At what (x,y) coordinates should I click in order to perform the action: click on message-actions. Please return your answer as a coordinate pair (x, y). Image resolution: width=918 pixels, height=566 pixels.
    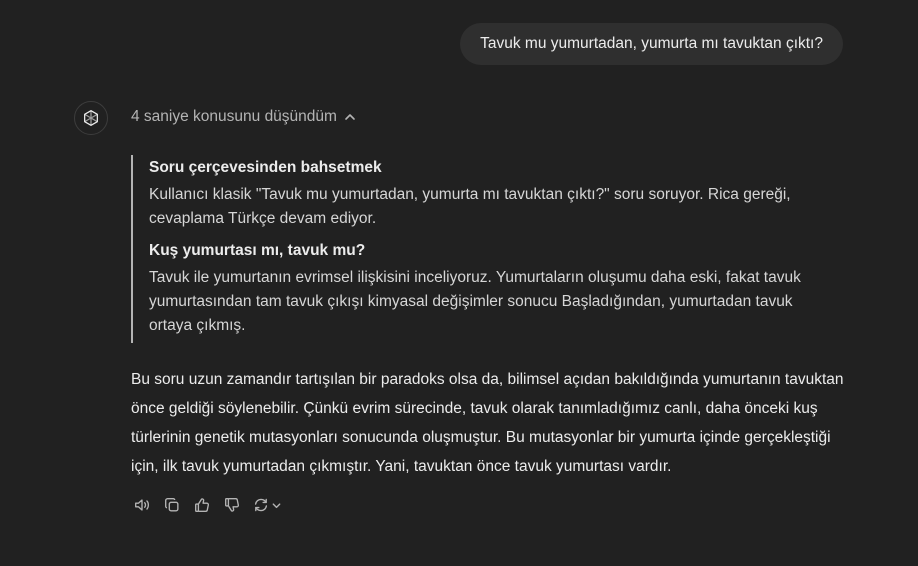
    Looking at the image, I should click on (207, 505).